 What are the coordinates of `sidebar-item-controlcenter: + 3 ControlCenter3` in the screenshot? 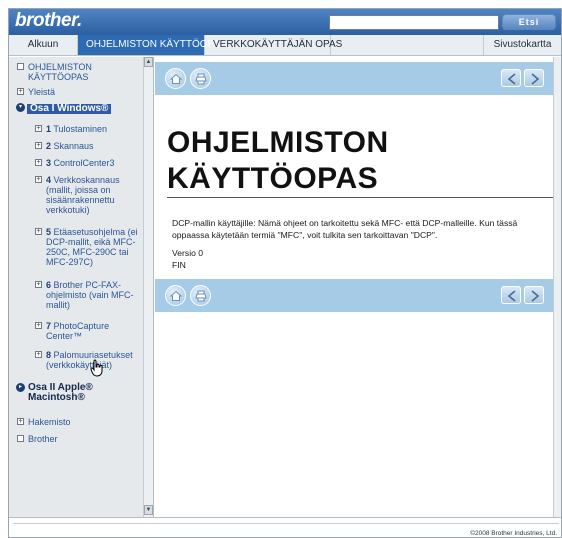 It's located at (87, 163).